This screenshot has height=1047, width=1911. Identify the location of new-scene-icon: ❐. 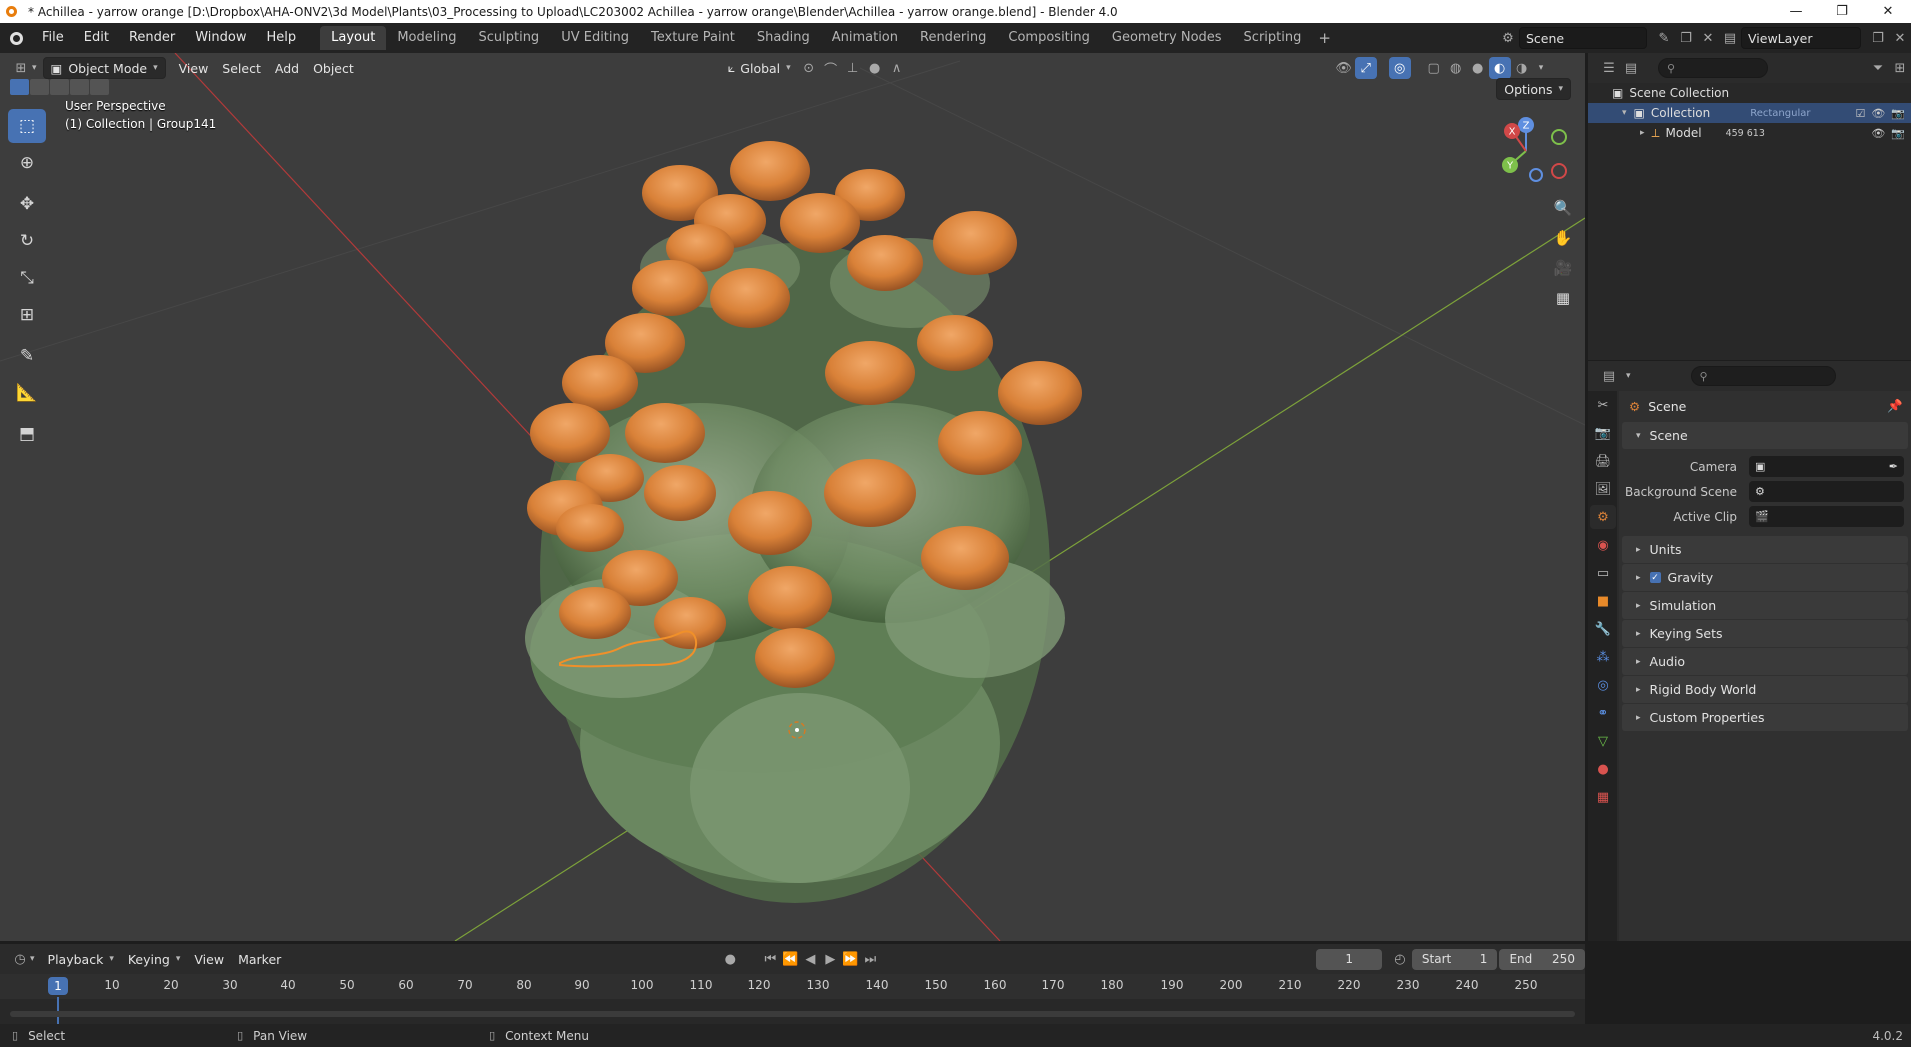
(1686, 38).